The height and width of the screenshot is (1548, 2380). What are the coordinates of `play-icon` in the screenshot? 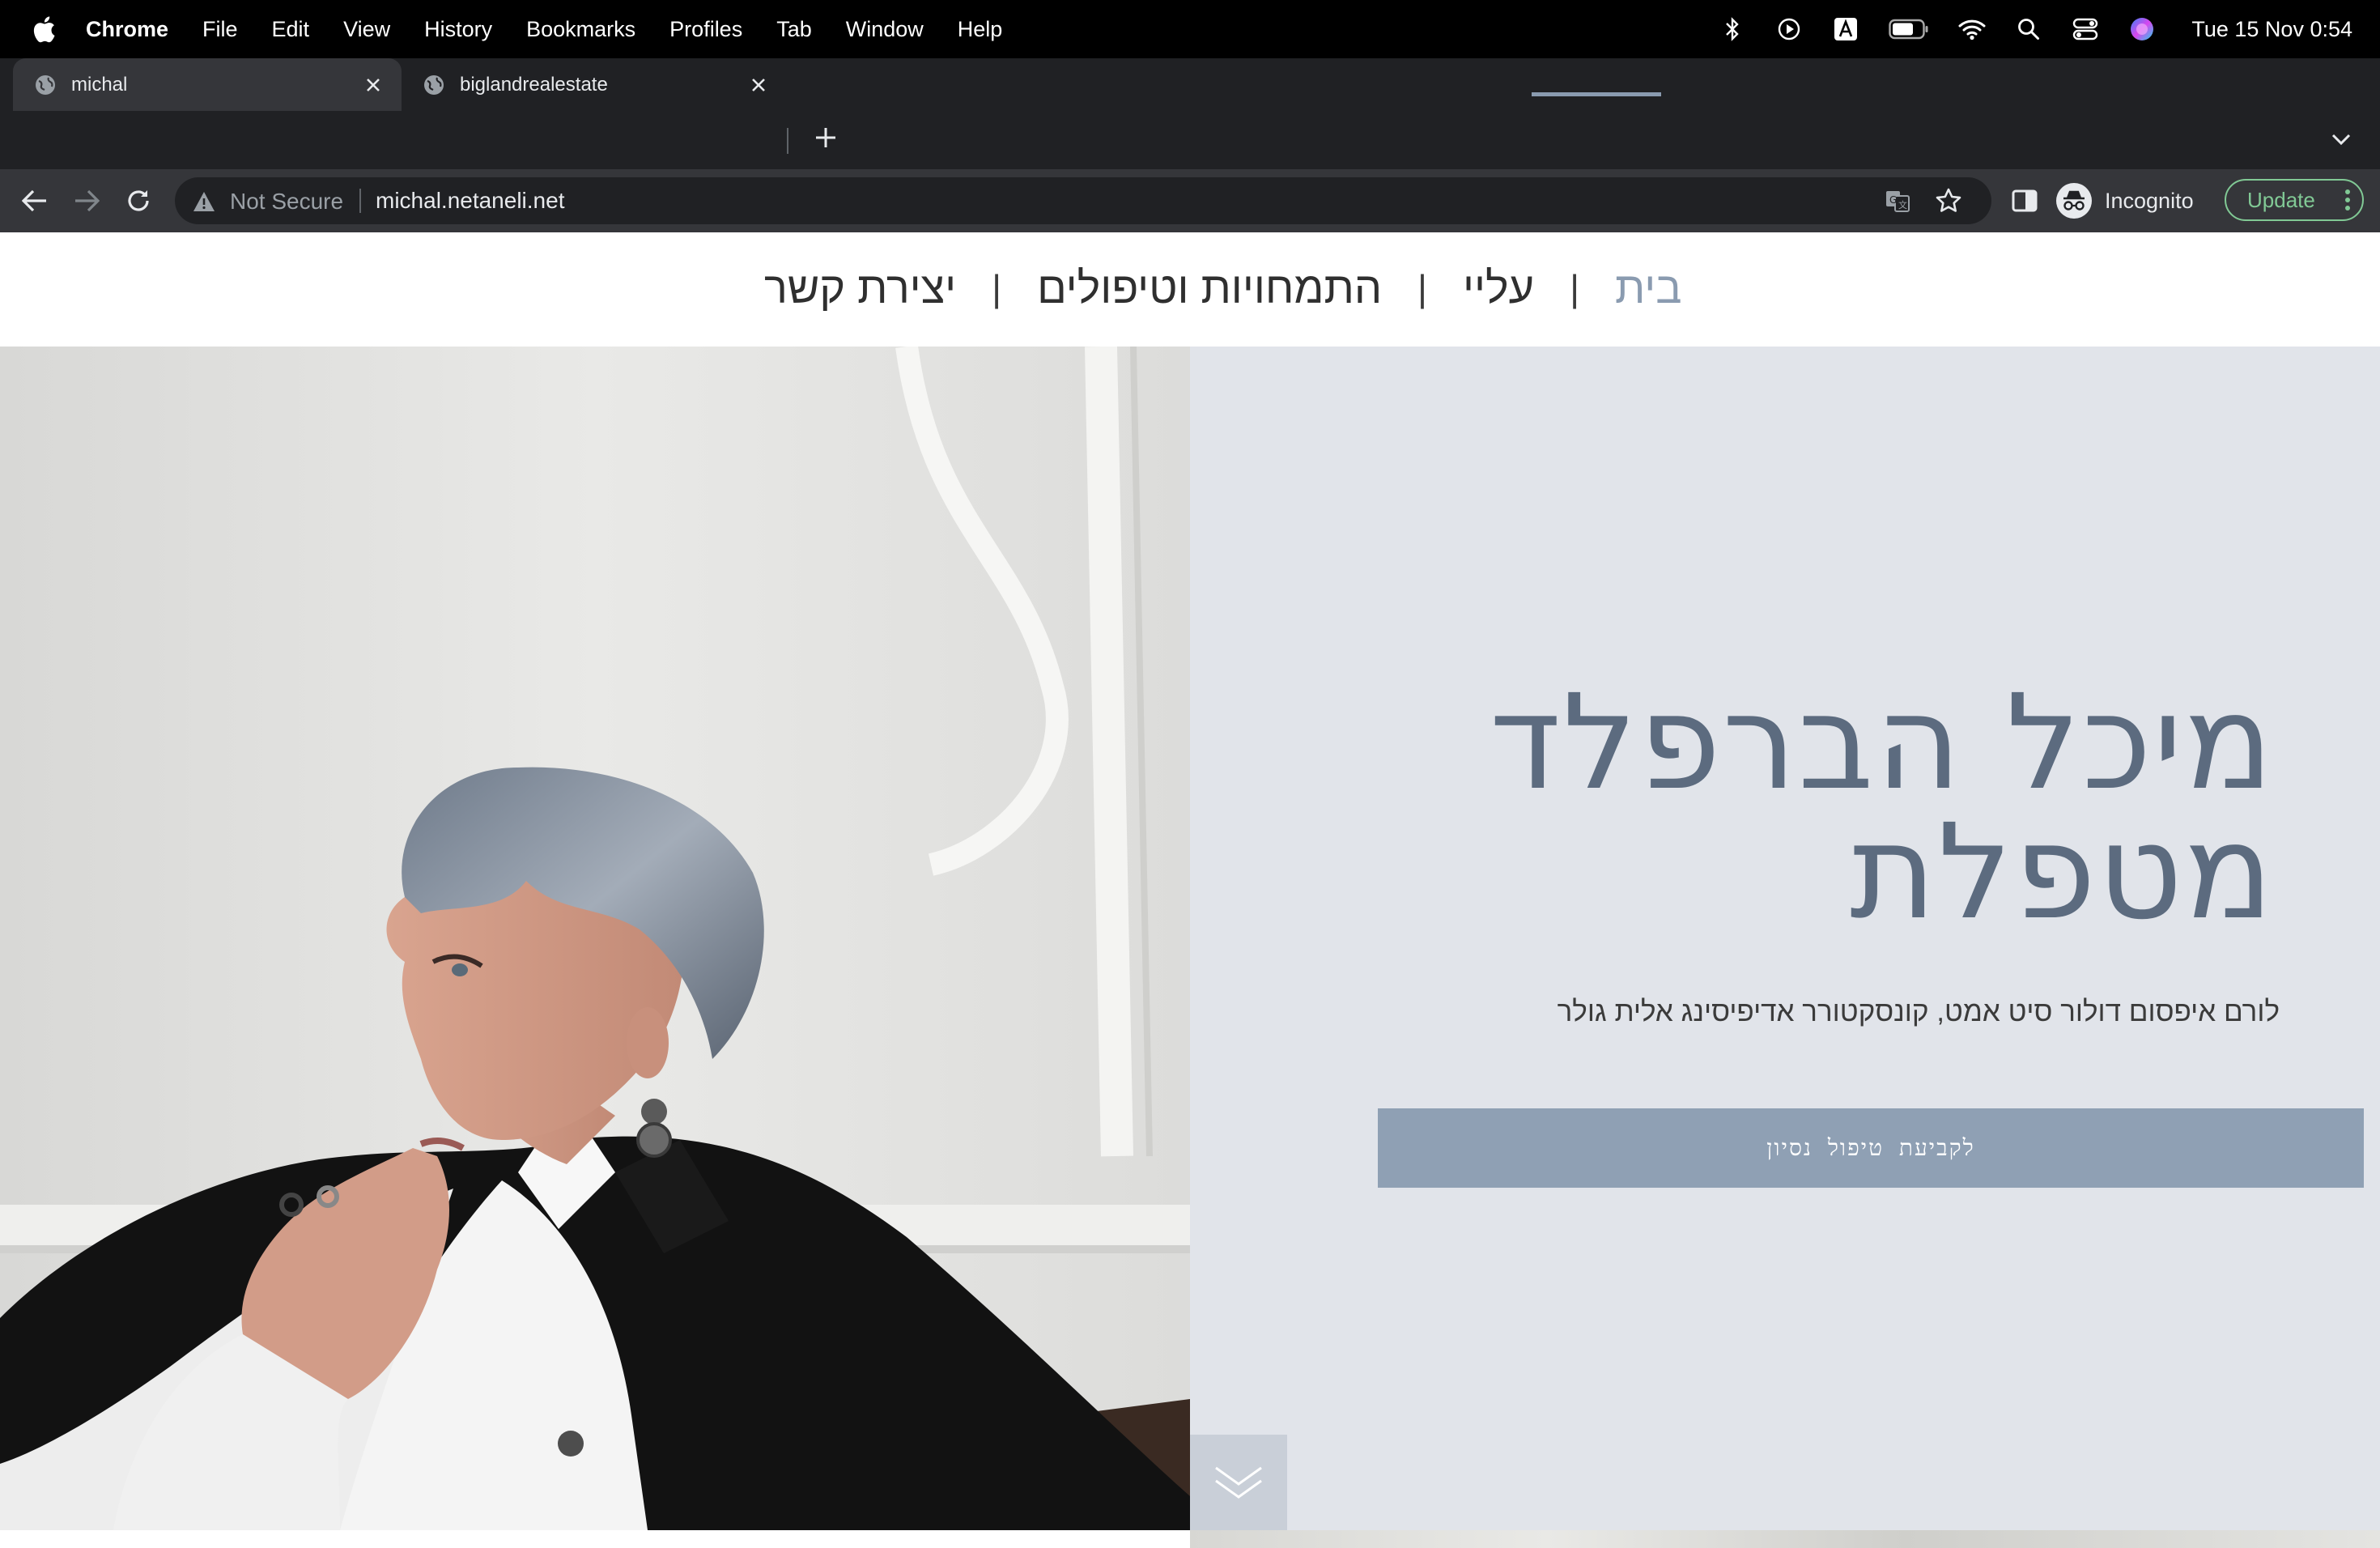 It's located at (1789, 29).